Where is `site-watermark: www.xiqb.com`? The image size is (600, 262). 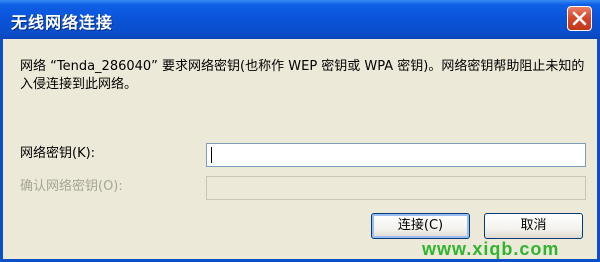 site-watermark: www.xiqb.com is located at coordinates (491, 249).